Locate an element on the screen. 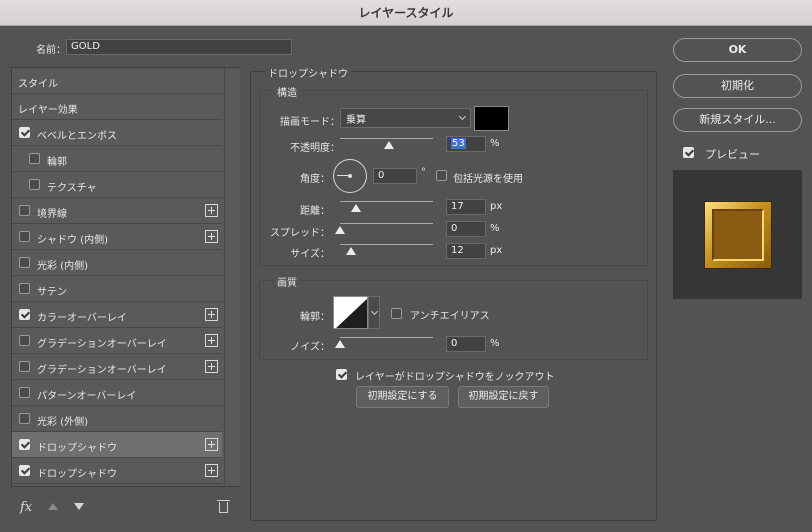  quality-title: 画質 is located at coordinates (287, 281).